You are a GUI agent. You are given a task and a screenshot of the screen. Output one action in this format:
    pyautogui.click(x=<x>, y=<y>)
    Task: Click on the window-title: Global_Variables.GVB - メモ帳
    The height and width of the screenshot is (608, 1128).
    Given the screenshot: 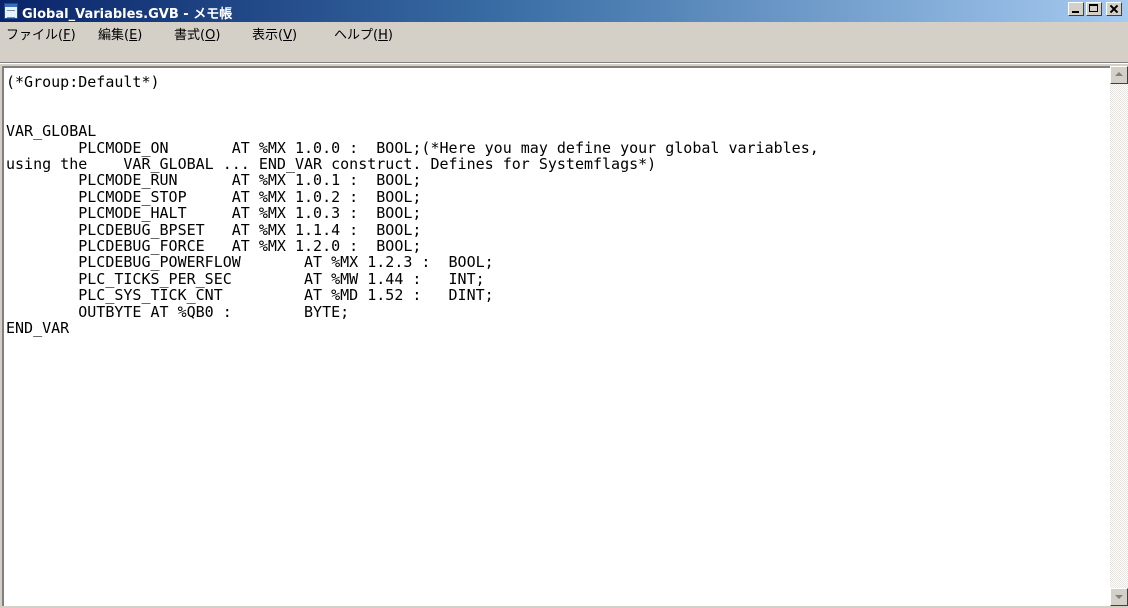 What is the action you would take?
    pyautogui.click(x=127, y=14)
    